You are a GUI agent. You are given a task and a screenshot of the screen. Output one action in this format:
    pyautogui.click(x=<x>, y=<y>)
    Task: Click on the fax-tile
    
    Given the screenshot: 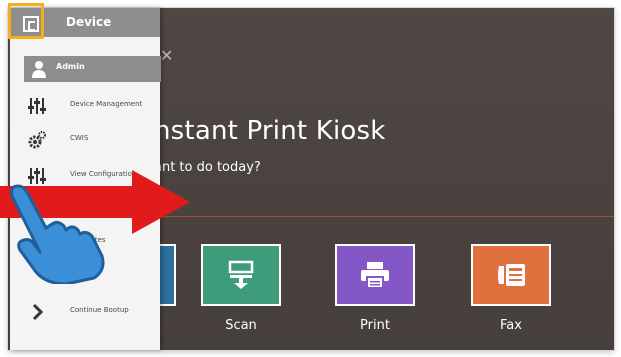 What is the action you would take?
    pyautogui.click(x=511, y=275)
    